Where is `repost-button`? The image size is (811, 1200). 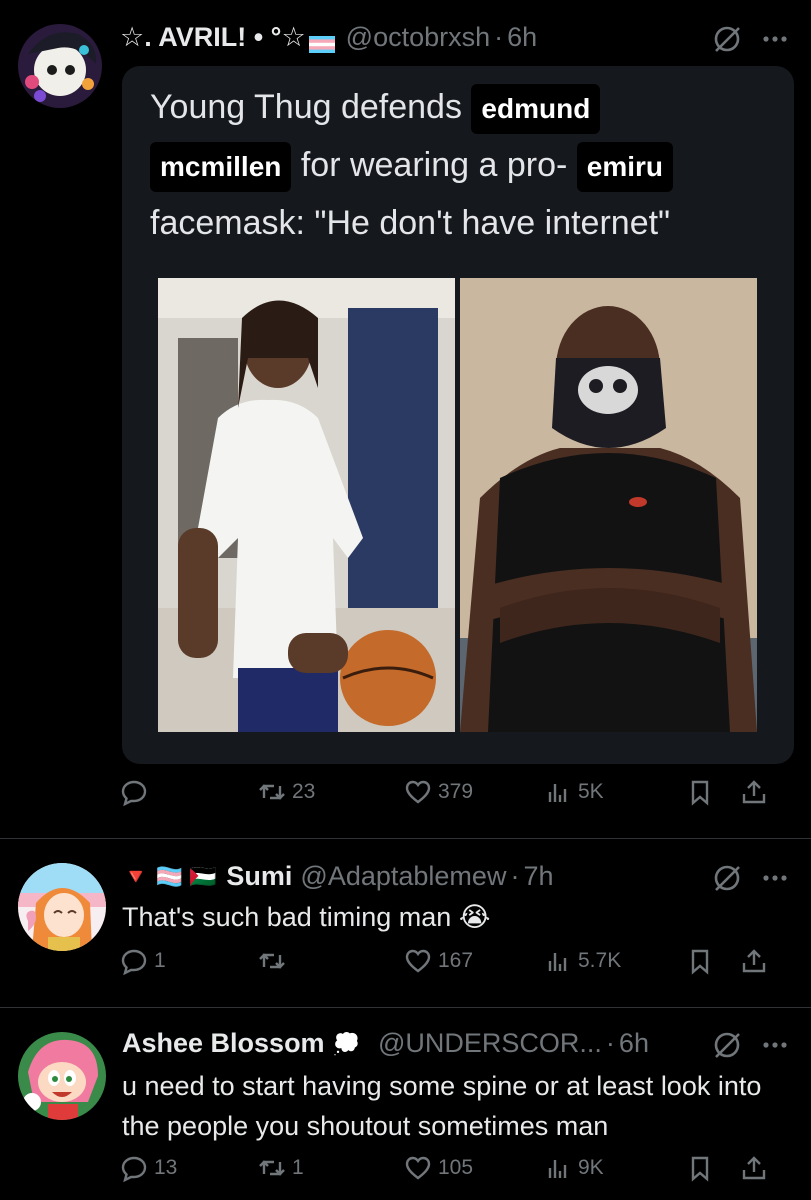 repost-button is located at coordinates (275, 961).